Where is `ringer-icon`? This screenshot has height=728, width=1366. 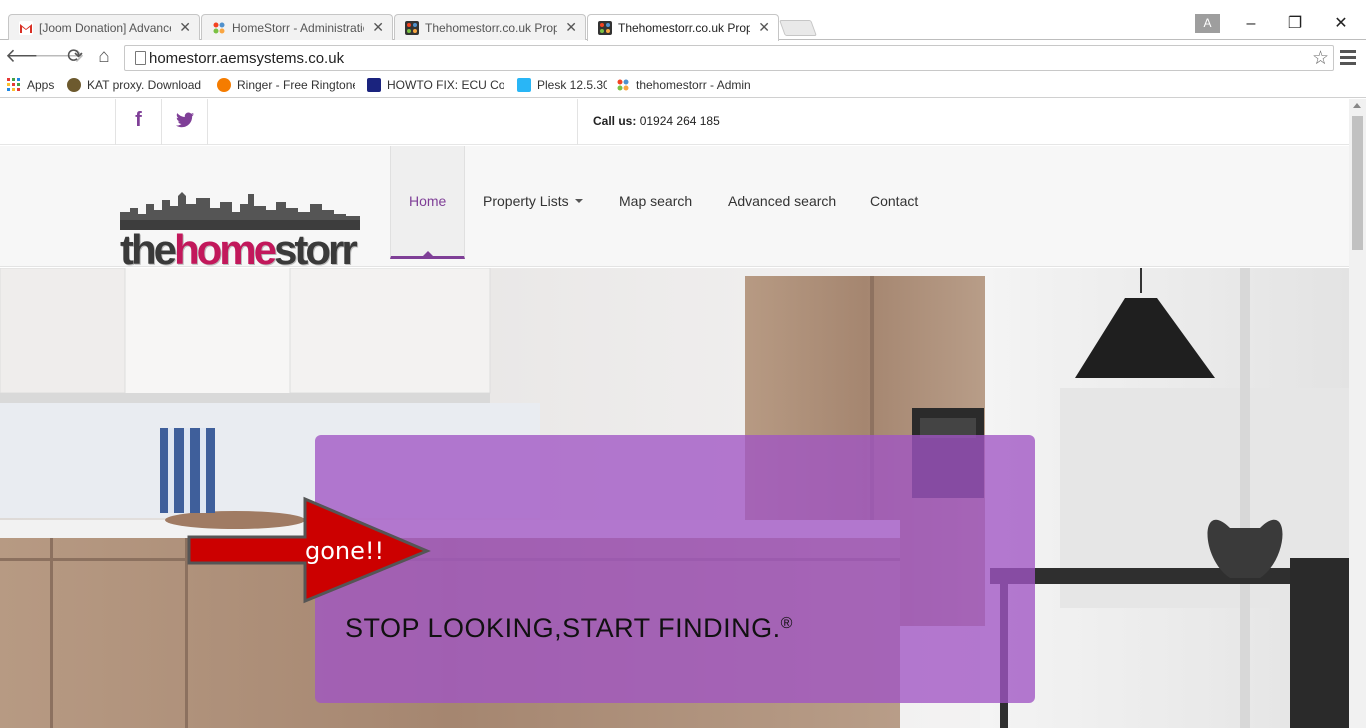
ringer-icon is located at coordinates (224, 85).